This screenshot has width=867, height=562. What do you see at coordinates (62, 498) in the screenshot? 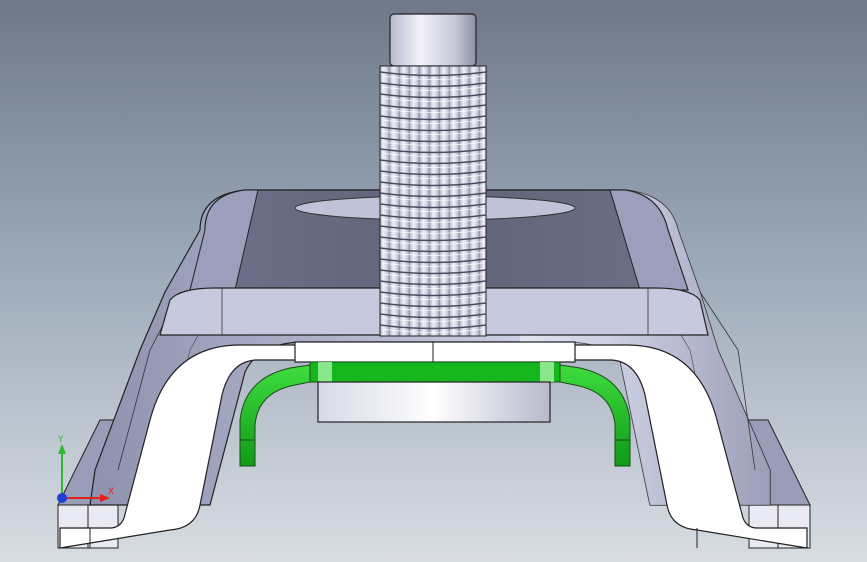
I see `z-axis-dot-icon` at bounding box center [62, 498].